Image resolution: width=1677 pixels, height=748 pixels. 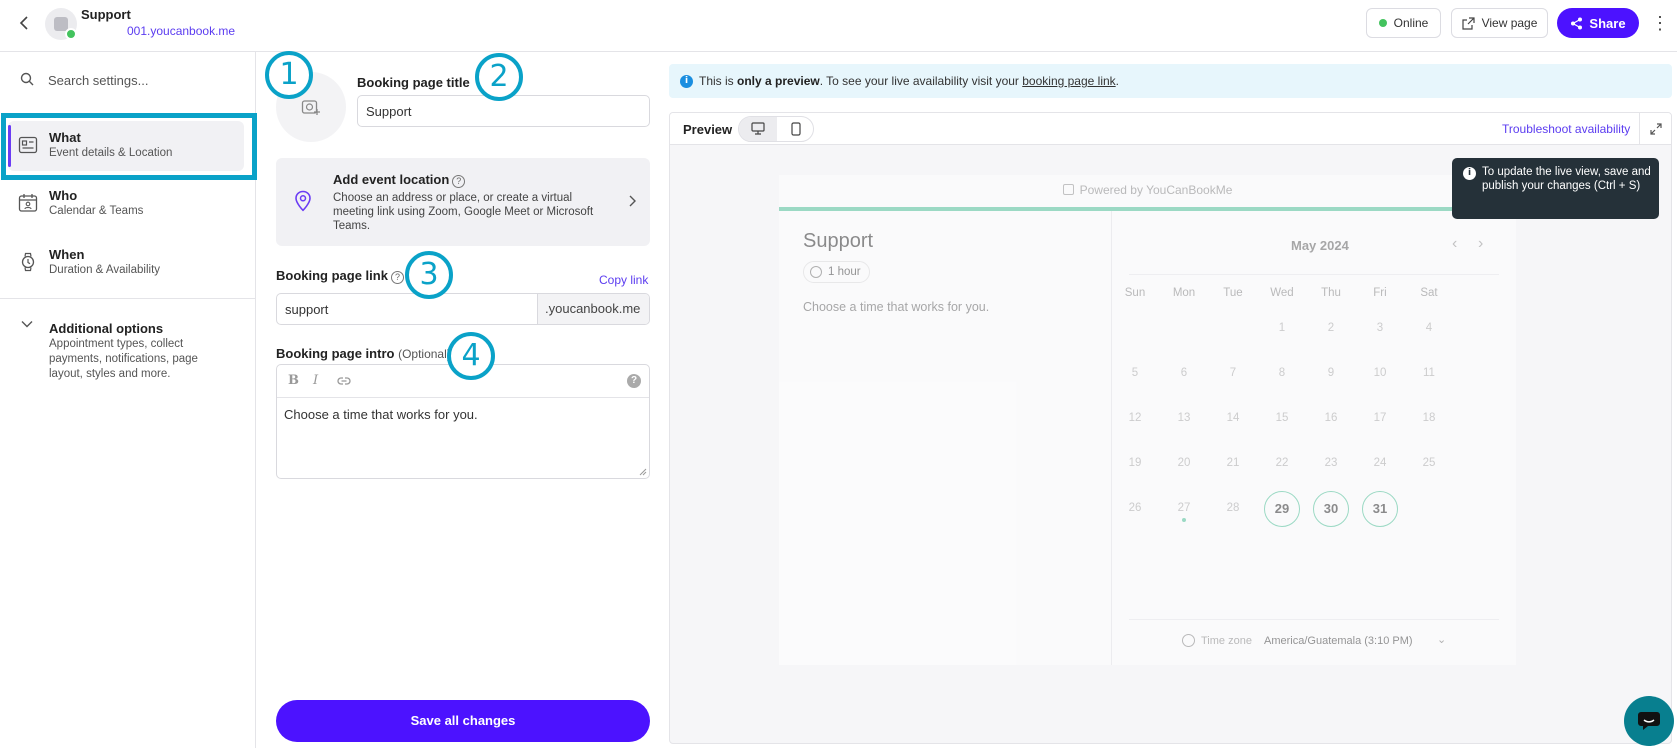 I want to click on mobile-view-button, so click(x=795, y=129).